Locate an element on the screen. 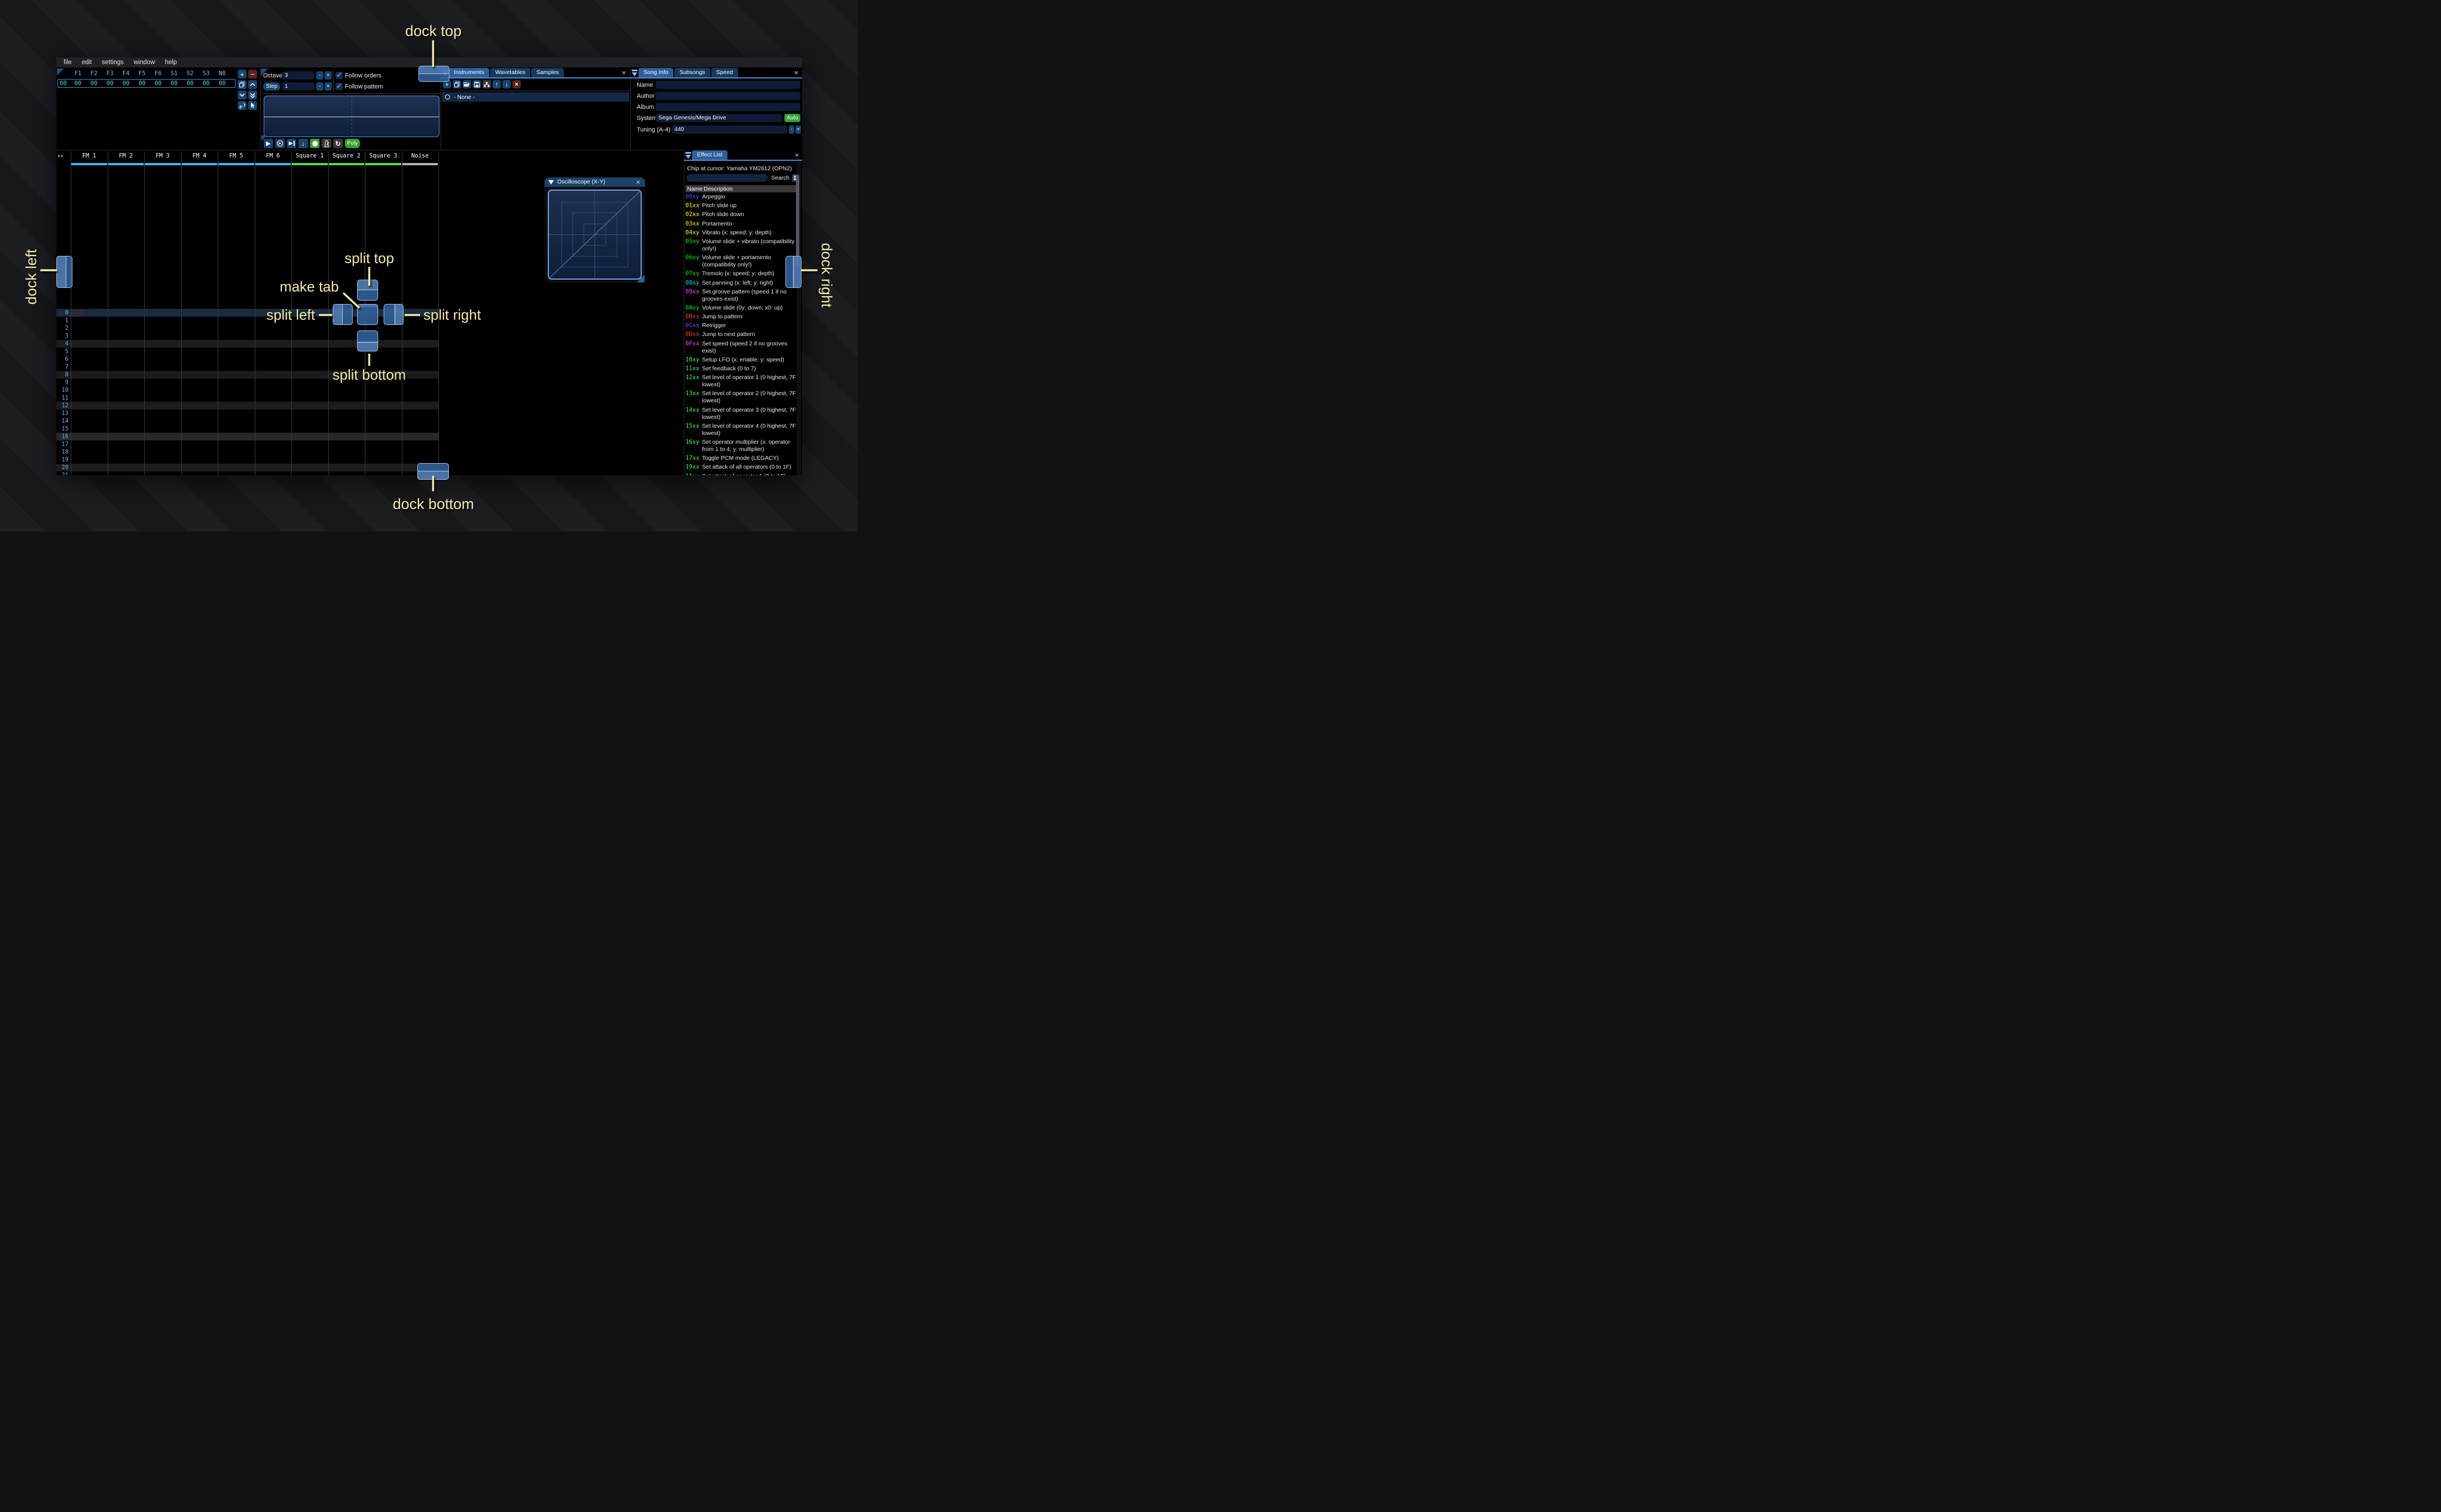 This screenshot has height=1512, width=2441. effect-list-tabbar: Effect List is located at coordinates (709, 155).